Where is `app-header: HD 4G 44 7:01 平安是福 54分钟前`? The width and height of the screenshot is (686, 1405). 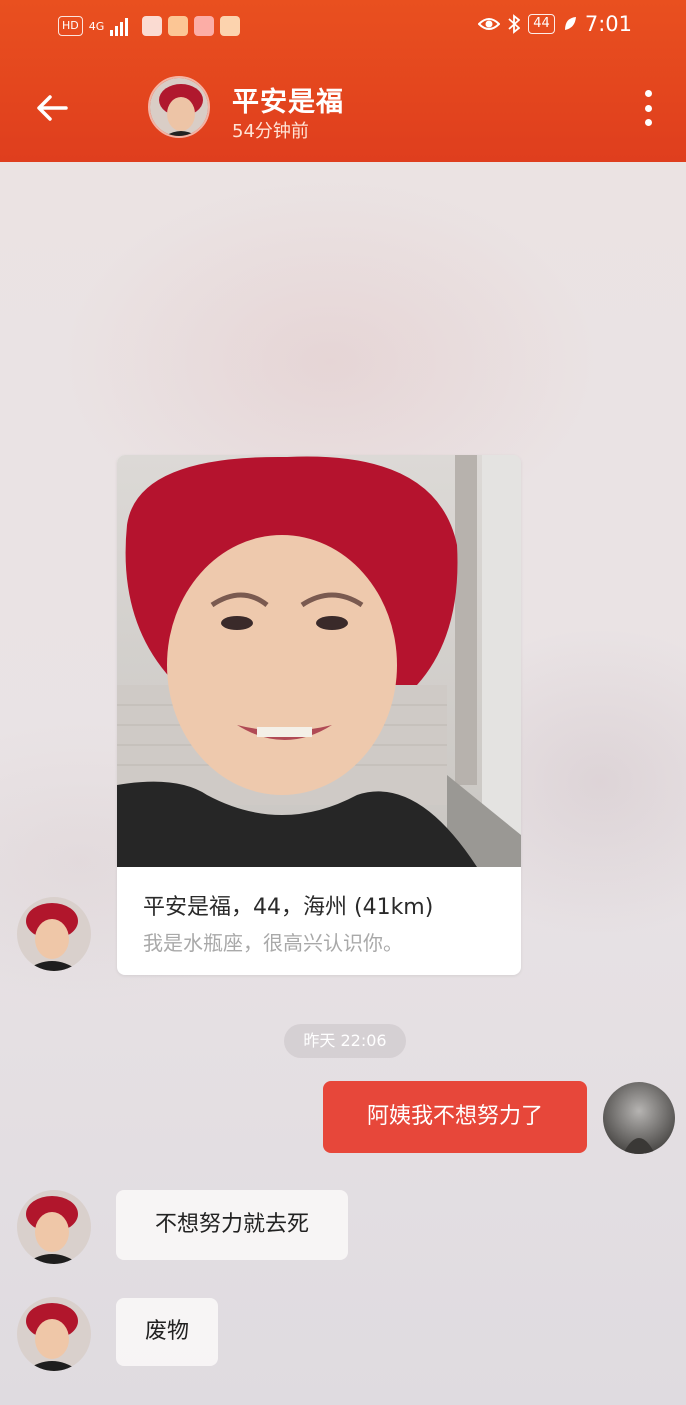
app-header: HD 4G 44 7:01 平安是福 54分钟前 is located at coordinates (343, 81).